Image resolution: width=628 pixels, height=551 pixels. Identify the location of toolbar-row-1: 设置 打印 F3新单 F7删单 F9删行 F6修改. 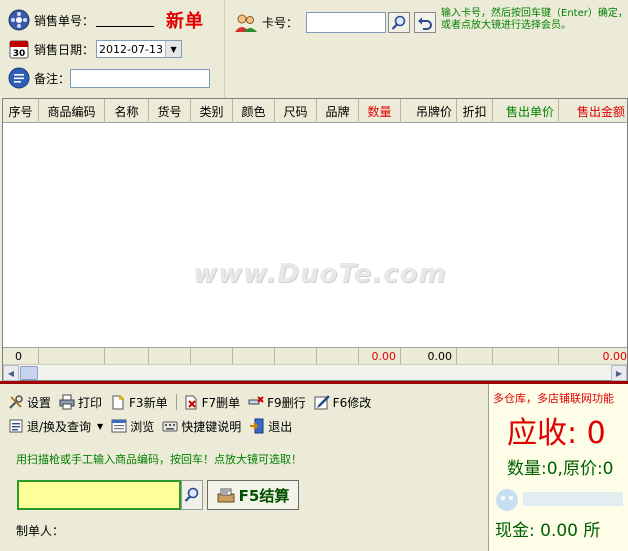
(193, 402).